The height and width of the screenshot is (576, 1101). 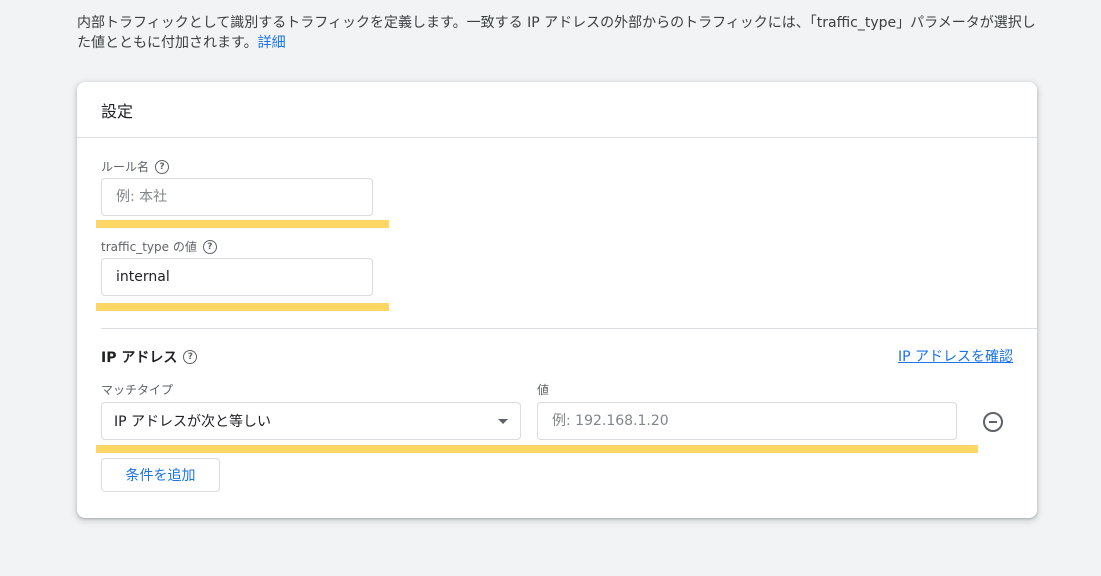 What do you see at coordinates (125, 167) in the screenshot?
I see `rule-name-label-text: ルール名` at bounding box center [125, 167].